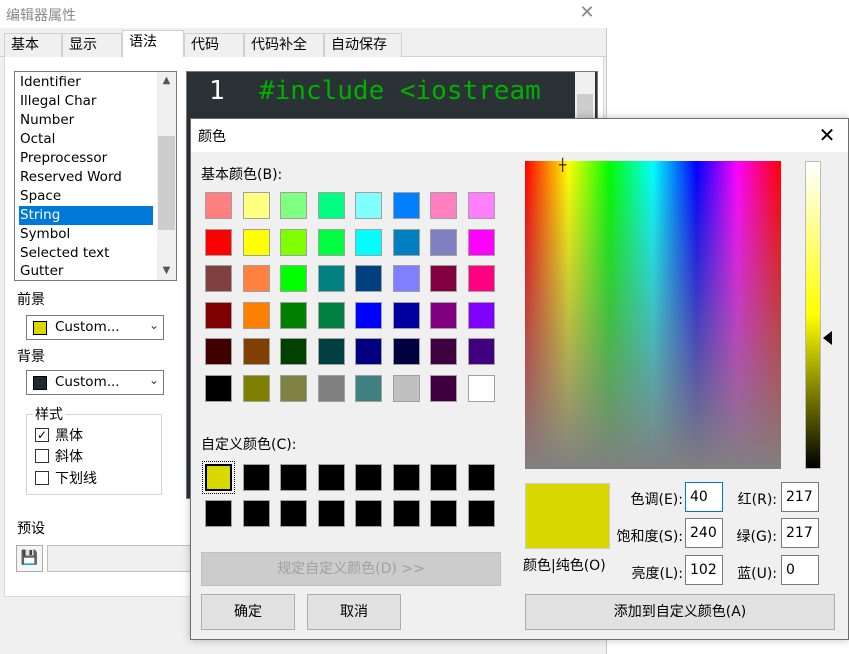 This screenshot has height=654, width=849. What do you see at coordinates (166, 183) in the screenshot?
I see `scroll-thumb` at bounding box center [166, 183].